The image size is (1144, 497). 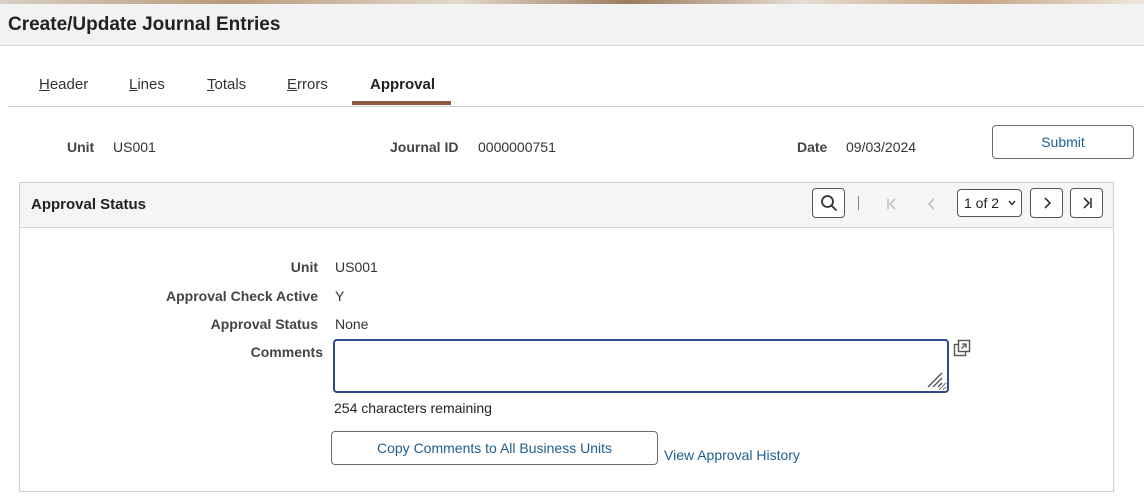 I want to click on active-tab-indicator, so click(x=401, y=103).